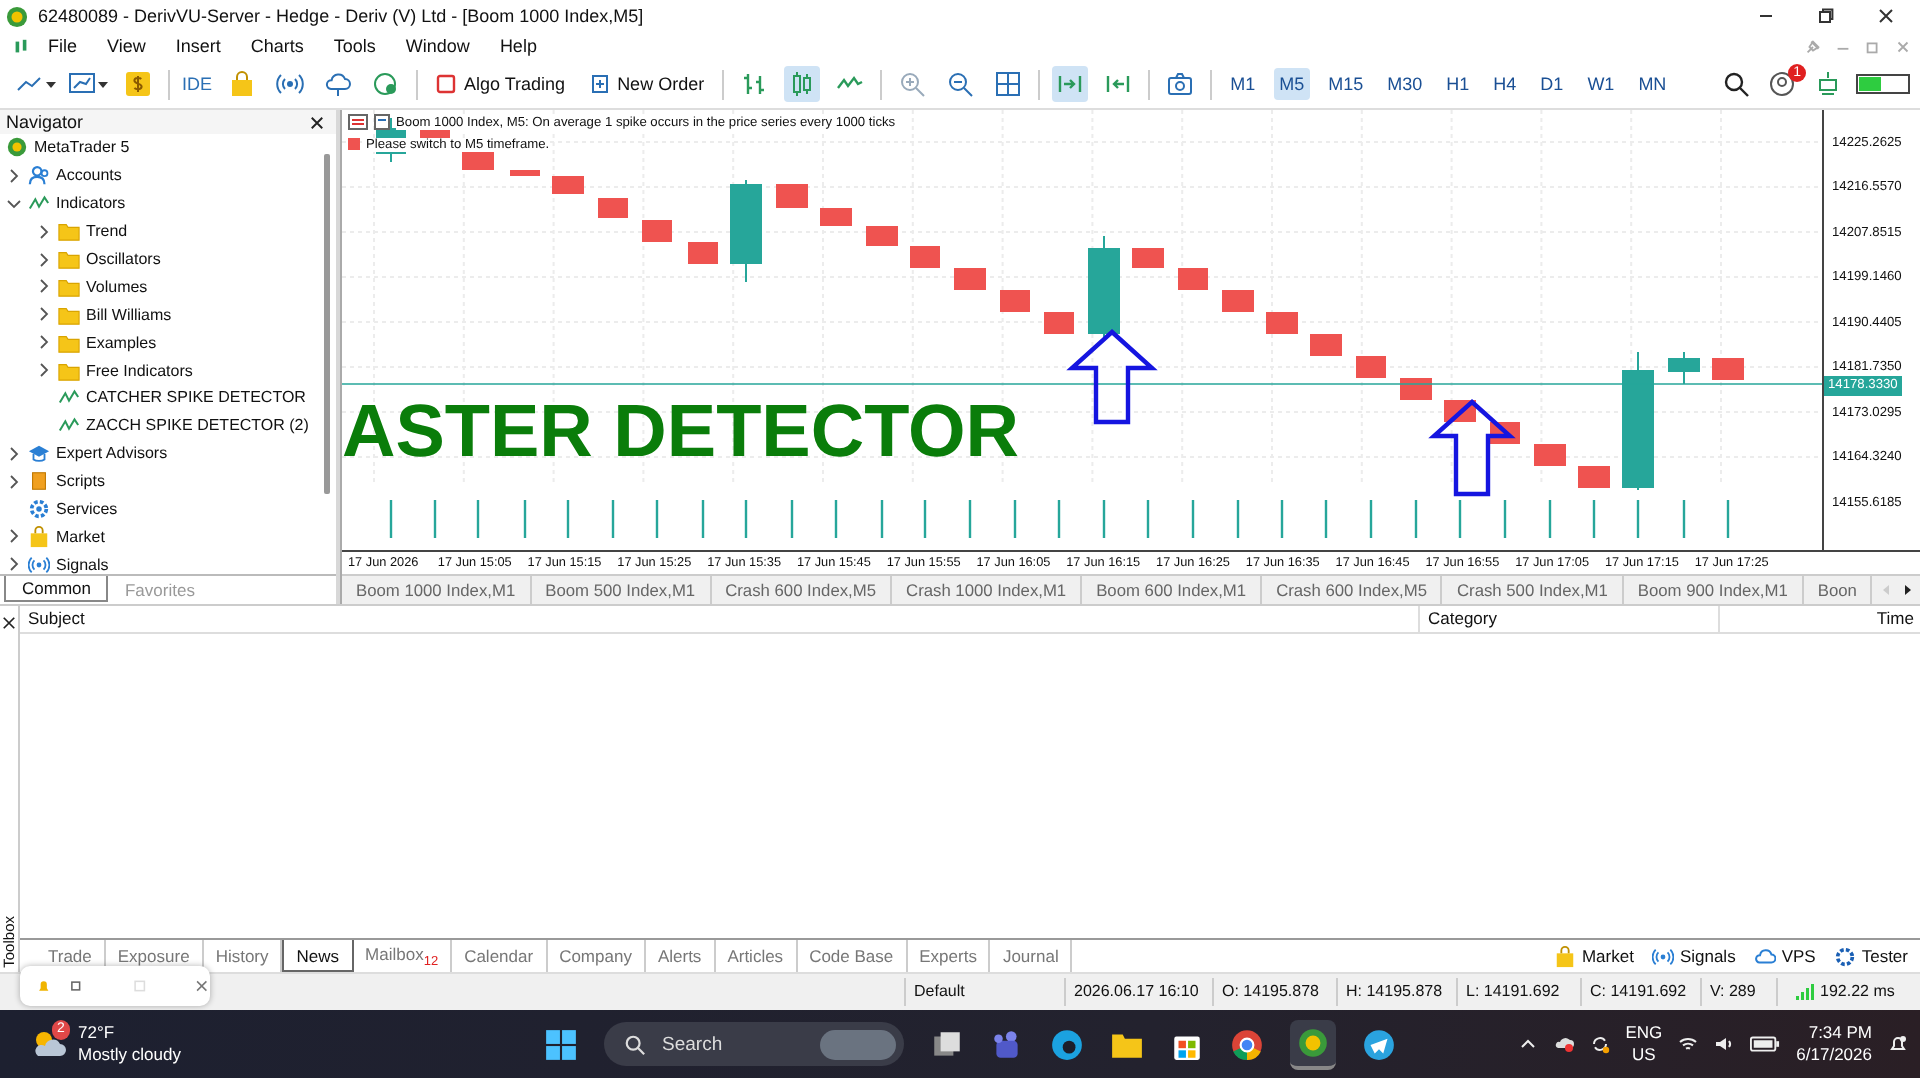 This screenshot has width=1920, height=1078. What do you see at coordinates (1313, 1044) in the screenshot?
I see `taskbar-app` at bounding box center [1313, 1044].